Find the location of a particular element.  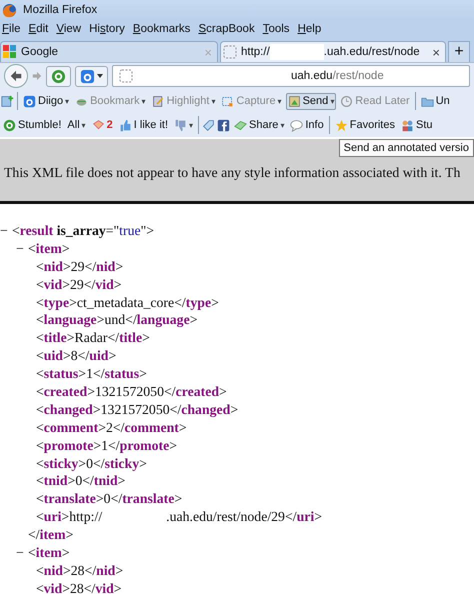

xml-notice: This XML file does not appear to have any style information associated with it. Th is located at coordinates (232, 173).